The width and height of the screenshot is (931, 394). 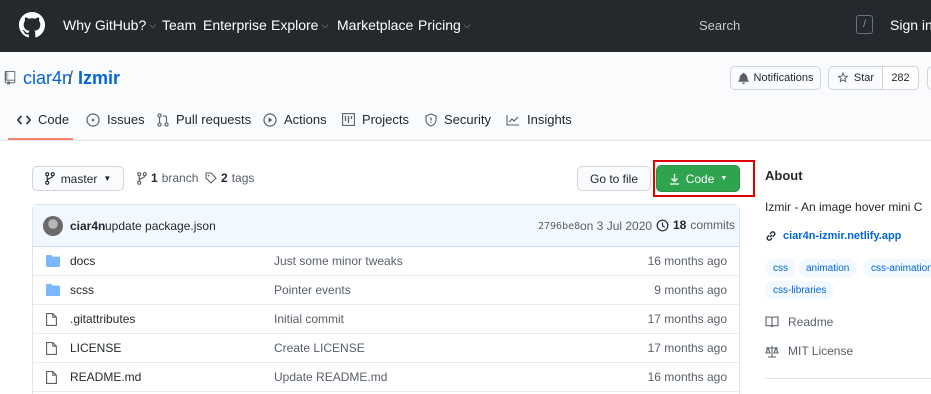 I want to click on tab-insights: Insights, so click(x=539, y=119).